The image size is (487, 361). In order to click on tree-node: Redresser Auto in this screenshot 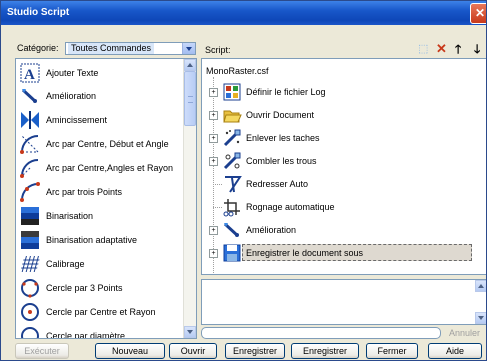, I will do `click(344, 184)`.